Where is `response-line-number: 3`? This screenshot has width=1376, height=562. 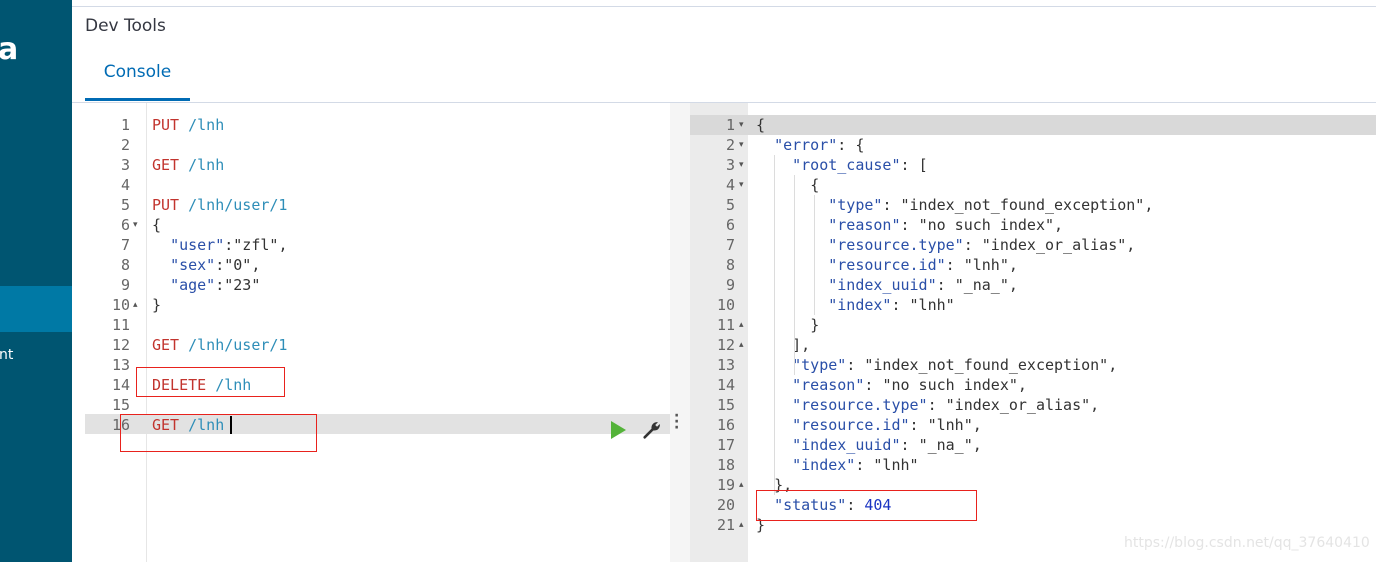
response-line-number: 3 is located at coordinates (730, 165).